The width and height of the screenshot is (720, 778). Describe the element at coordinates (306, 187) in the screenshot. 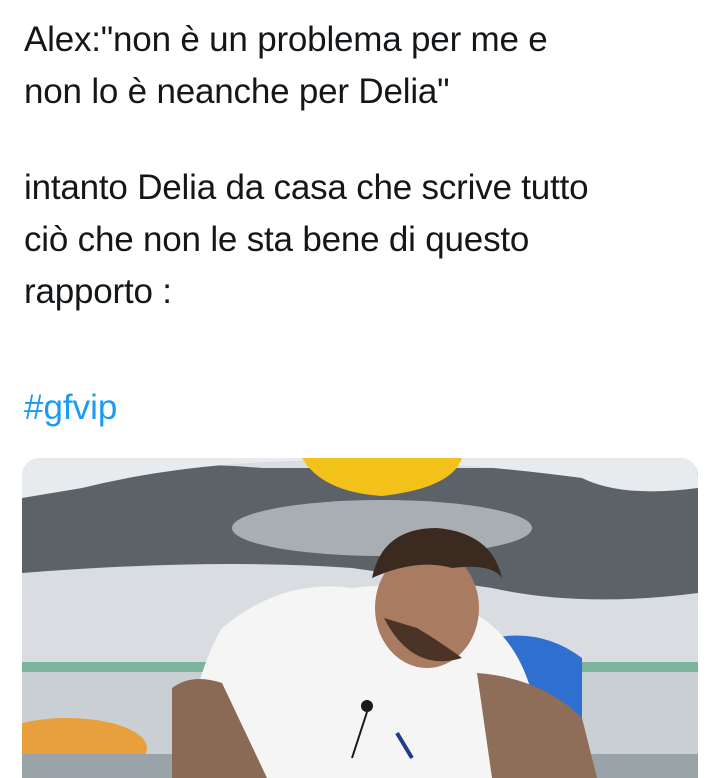

I see `tweet-text-line: intanto Delia da casa che scrive tutto` at that location.